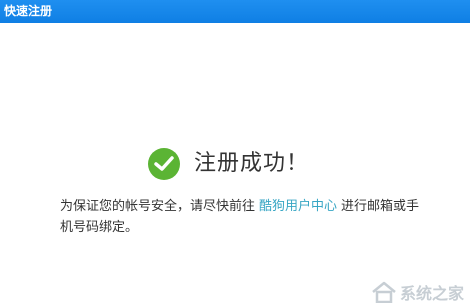  I want to click on watermark: 系统之家, so click(417, 292).